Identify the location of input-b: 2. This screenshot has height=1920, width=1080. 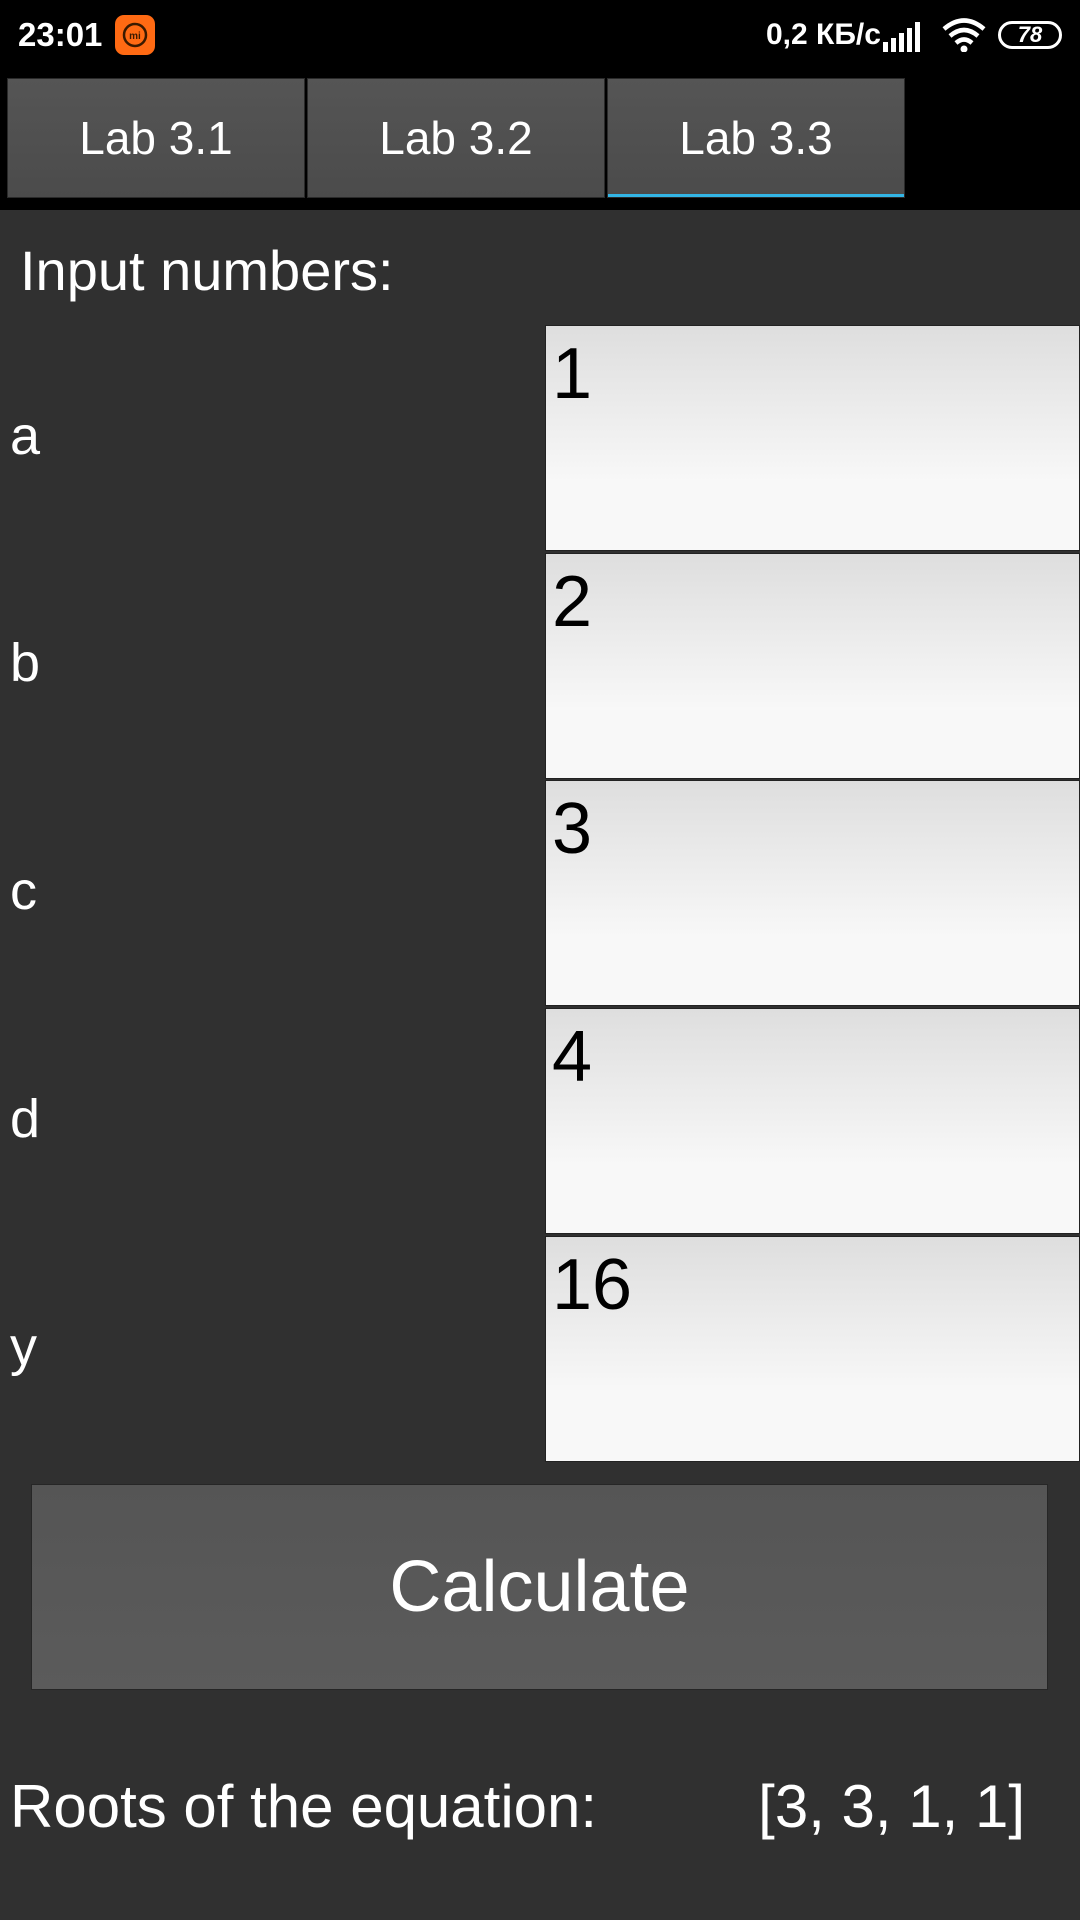
(812, 666).